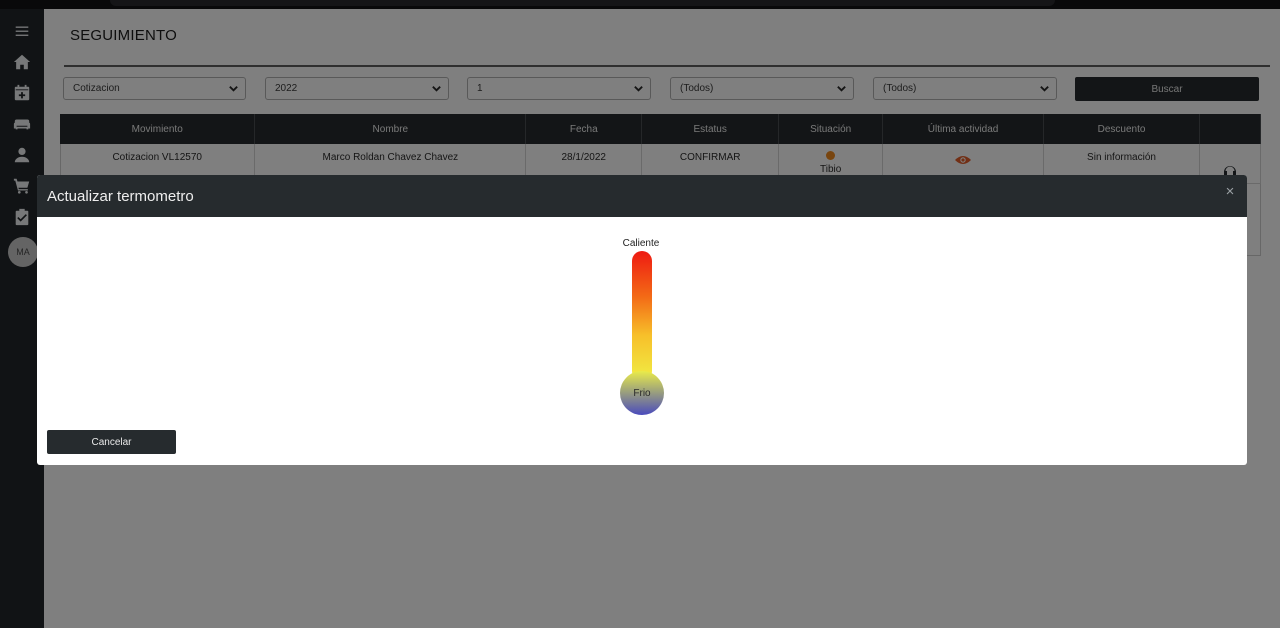 The height and width of the screenshot is (628, 1280). I want to click on thermometer-bulb: Frio, so click(642, 393).